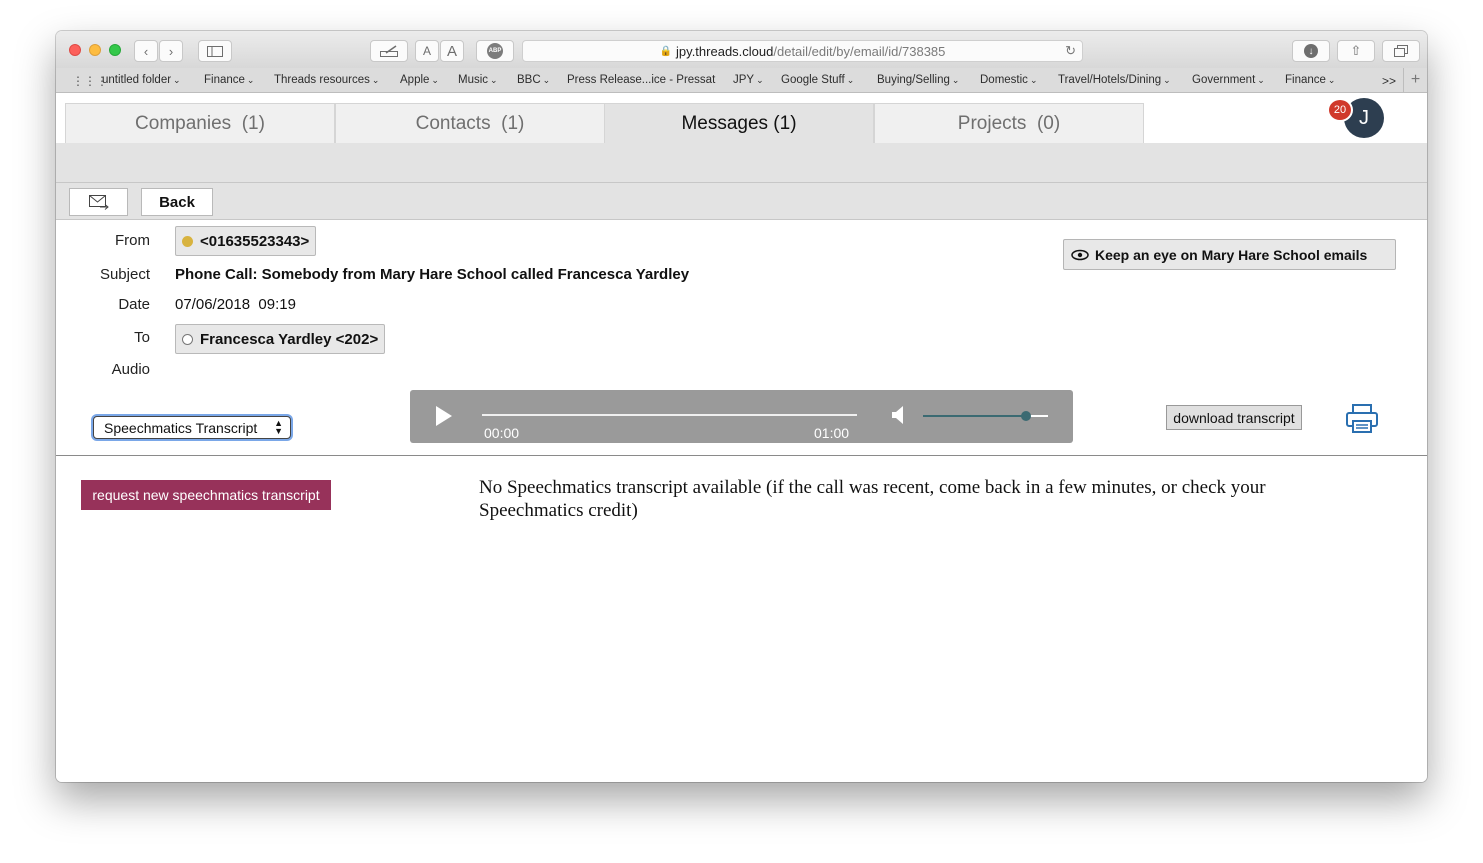 Image resolution: width=1483 pixels, height=863 pixels. What do you see at coordinates (229, 80) in the screenshot?
I see `bookmark-finance: Finance ⌄` at bounding box center [229, 80].